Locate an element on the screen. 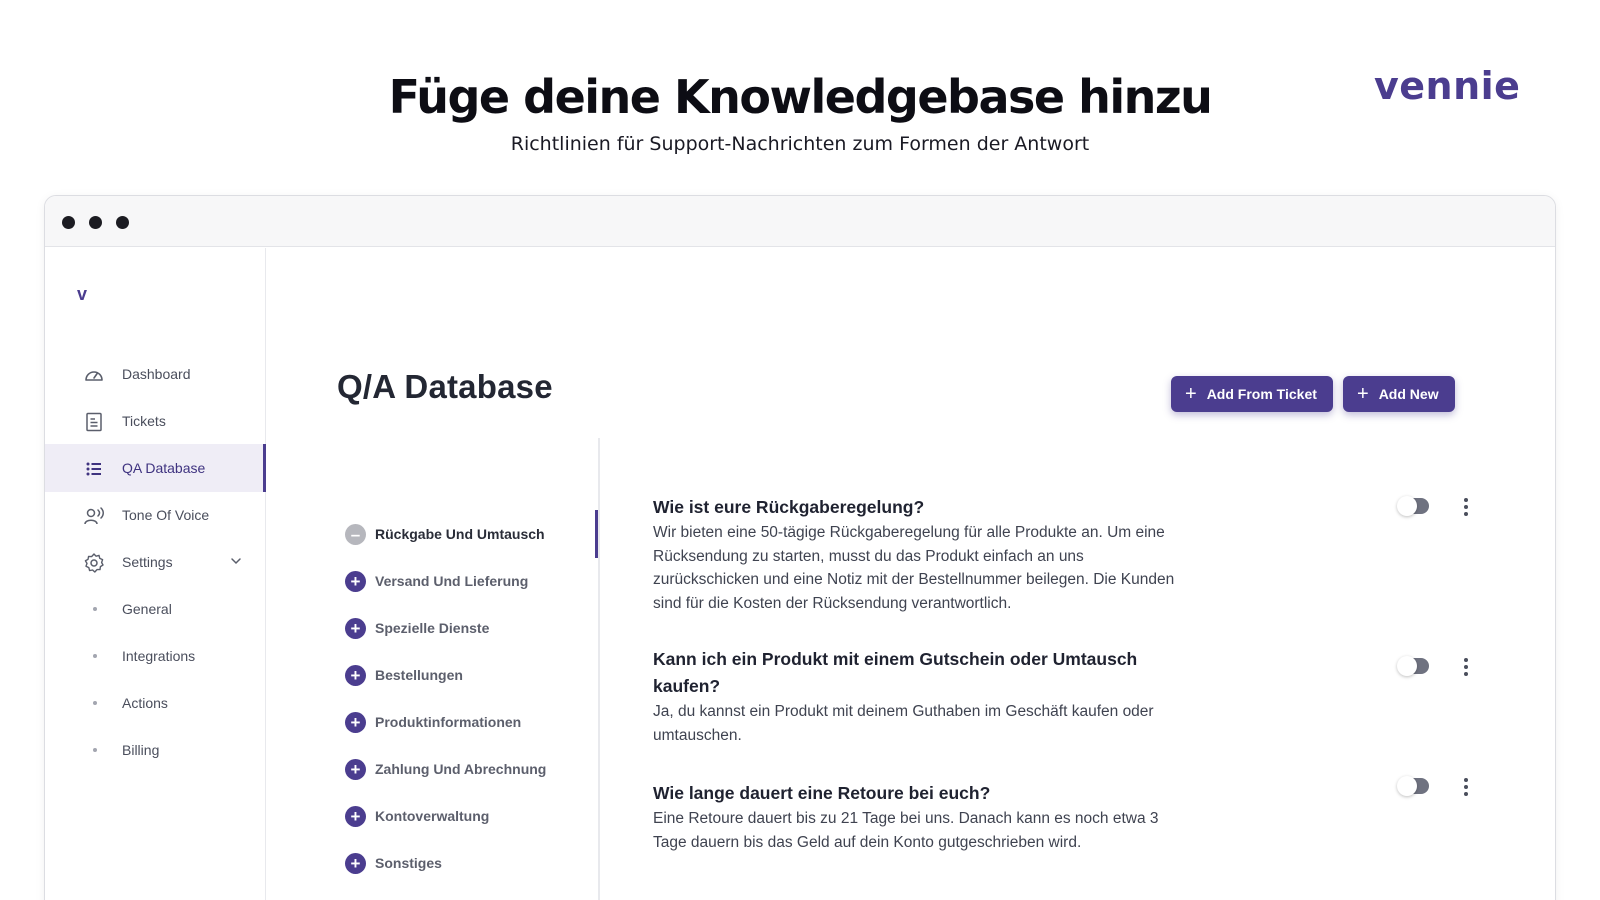 The image size is (1600, 900). category-item-sonstiges: + Sonstiges is located at coordinates (393, 863).